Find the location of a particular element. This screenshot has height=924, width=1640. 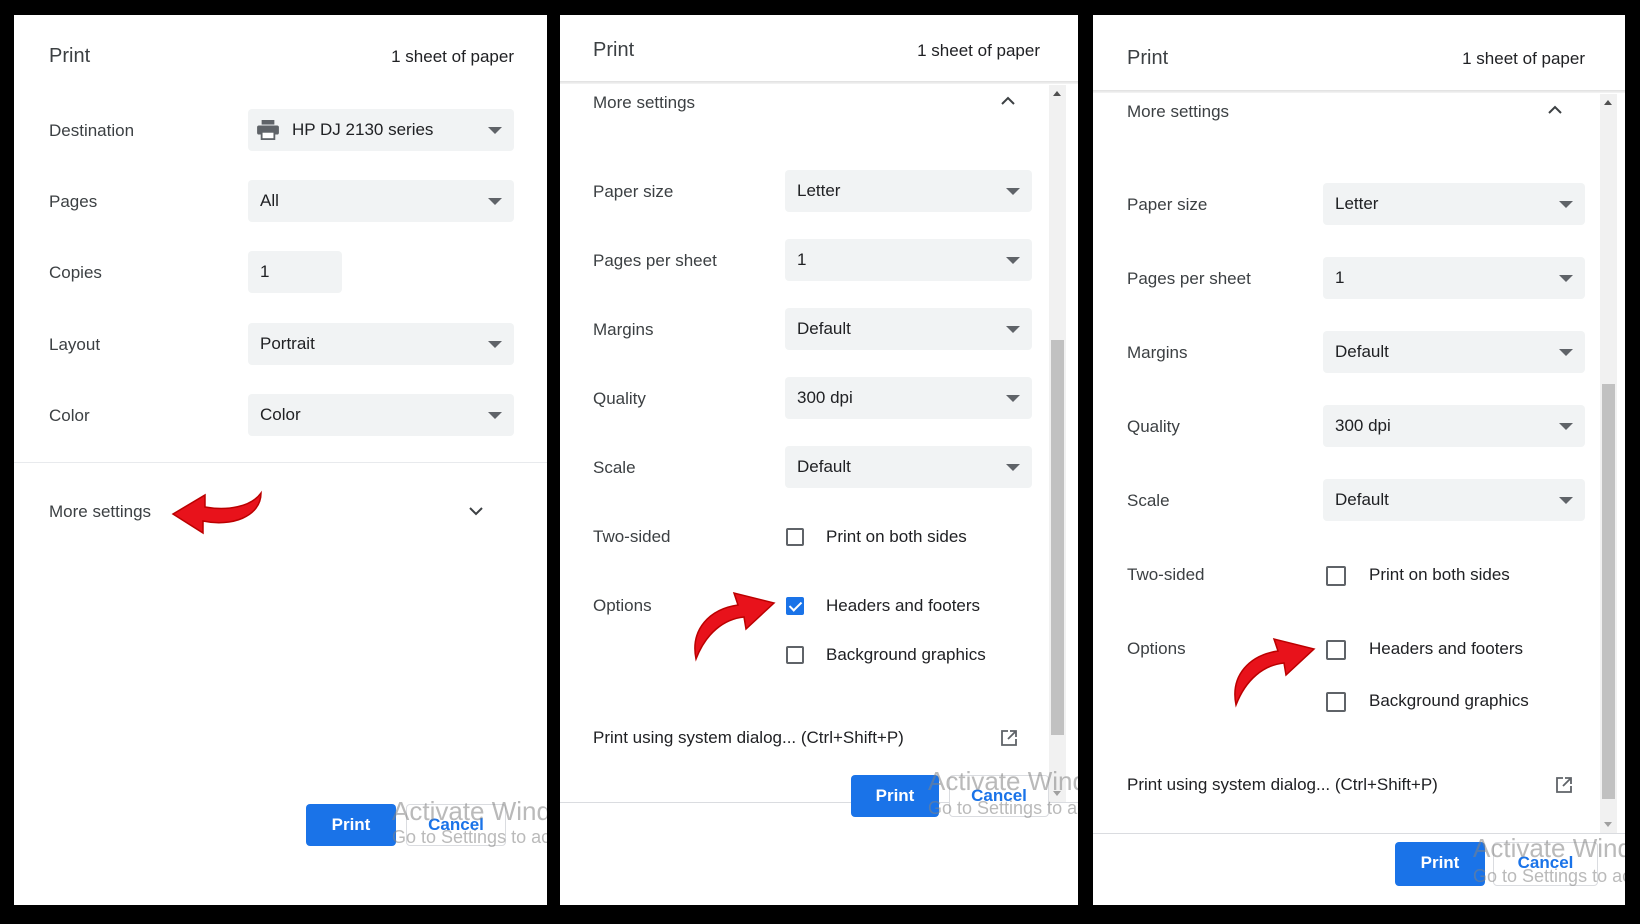

destination-select: HP DJ 2130 series is located at coordinates (381, 130).